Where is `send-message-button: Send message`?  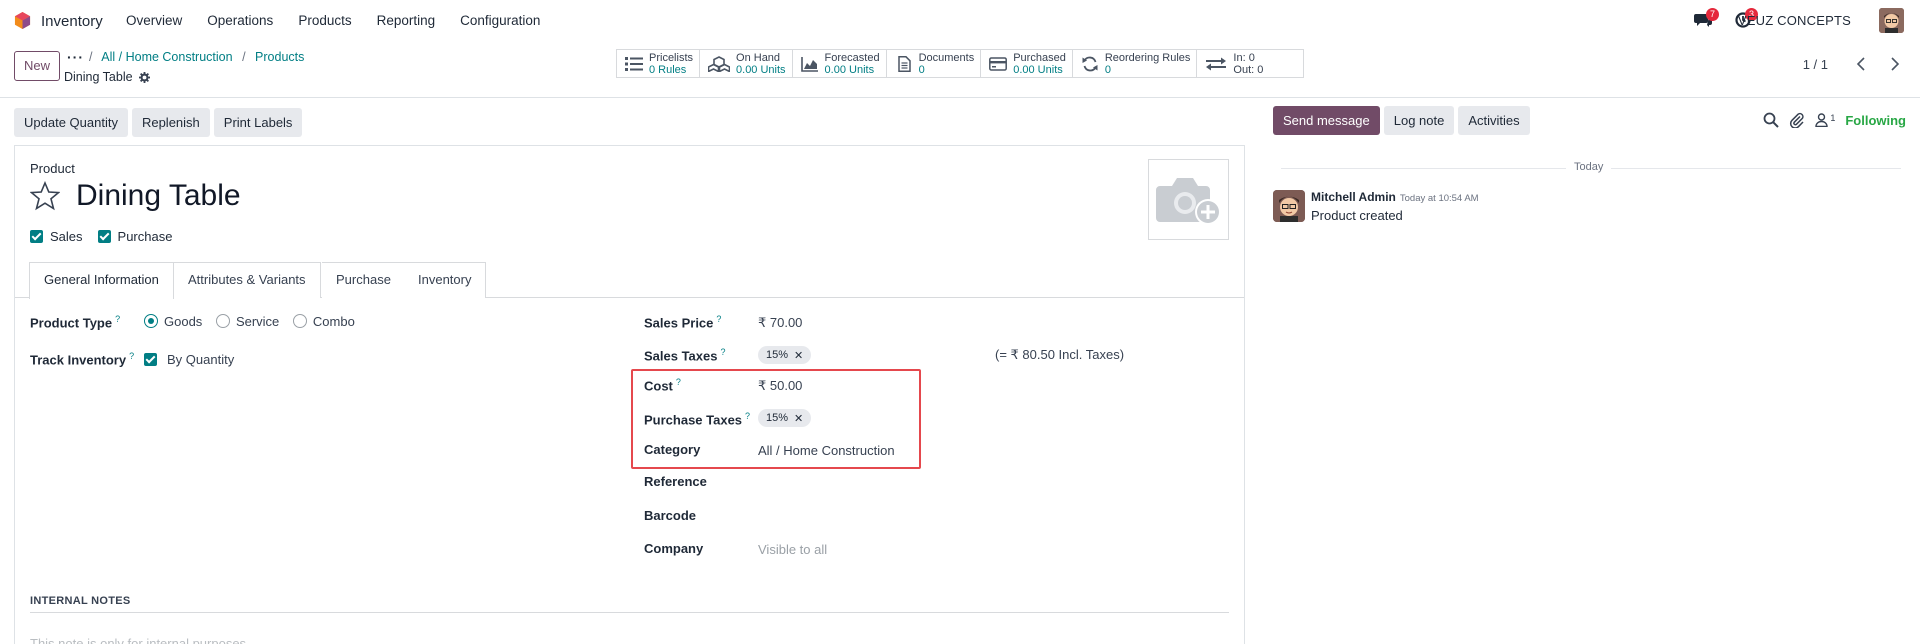
send-message-button: Send message is located at coordinates (1326, 120).